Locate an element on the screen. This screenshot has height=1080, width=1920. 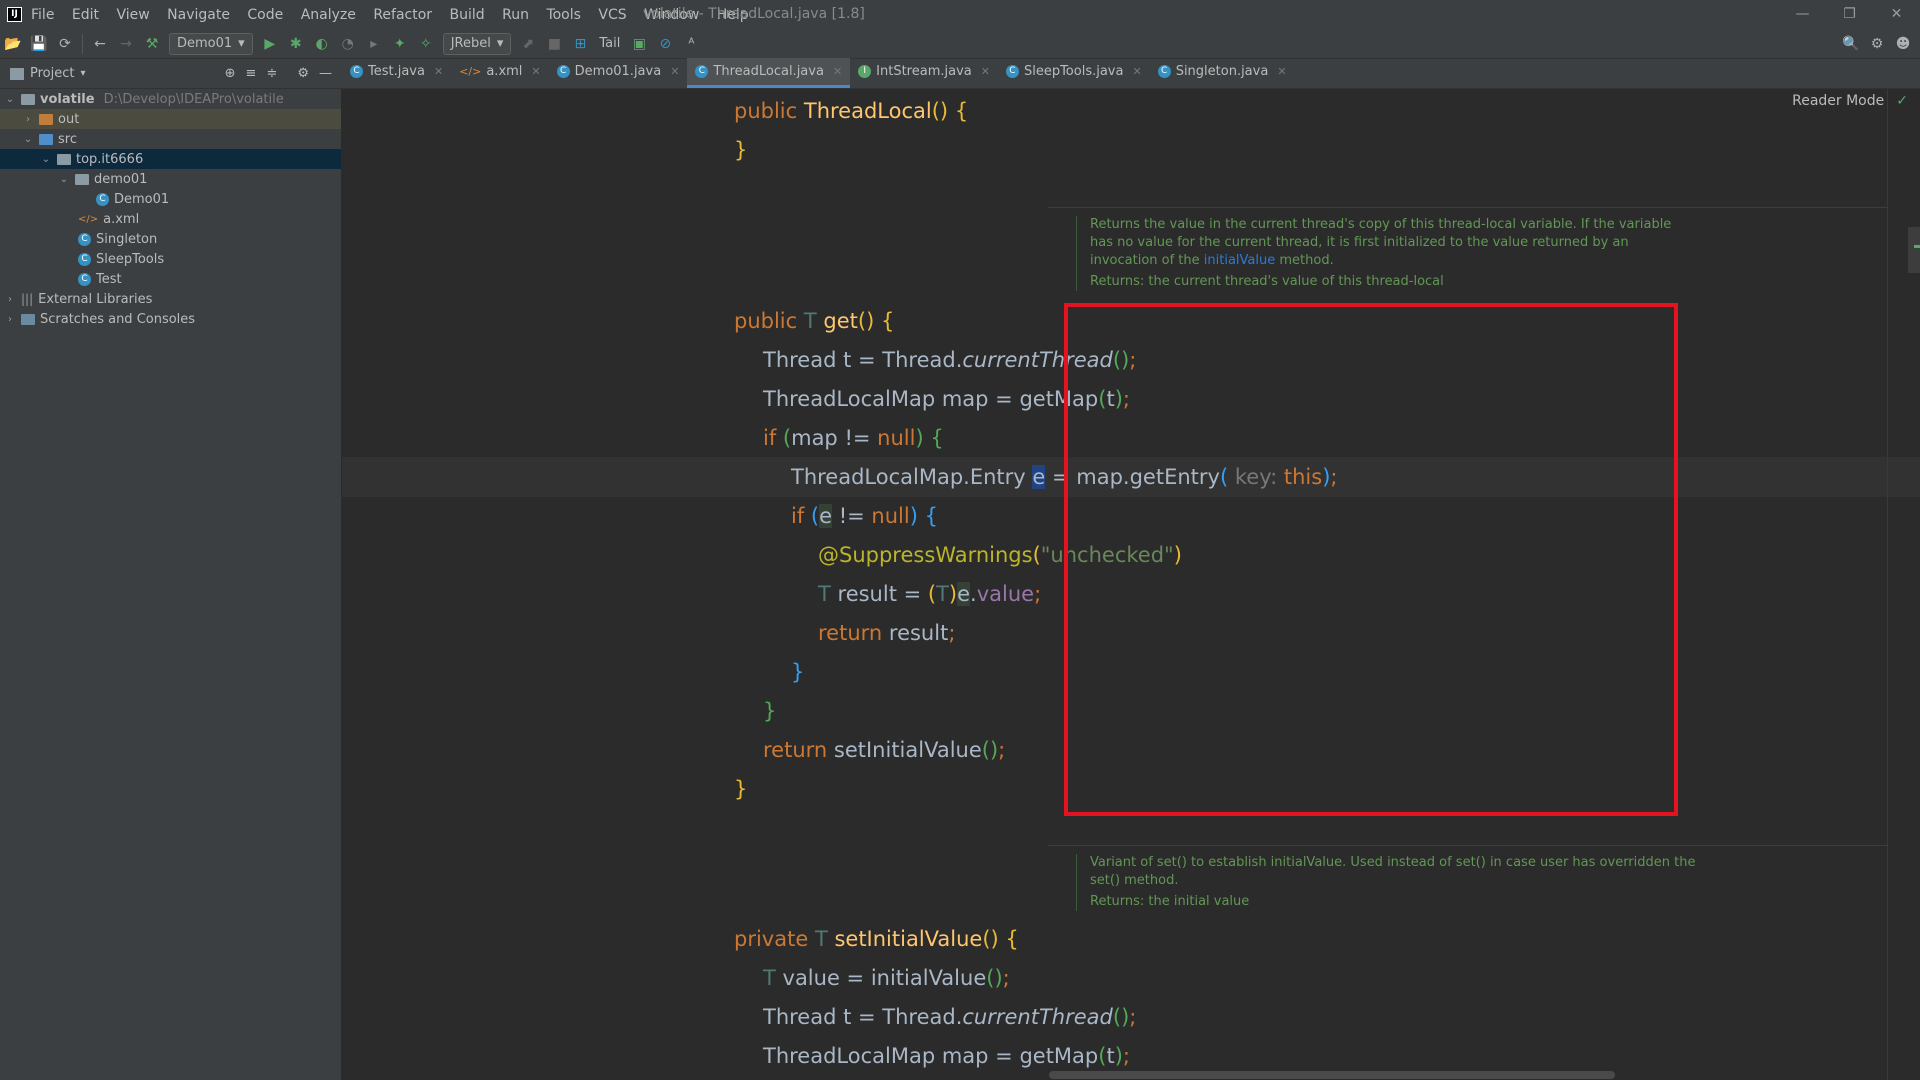
menu-edit: Edit is located at coordinates (85, 15).